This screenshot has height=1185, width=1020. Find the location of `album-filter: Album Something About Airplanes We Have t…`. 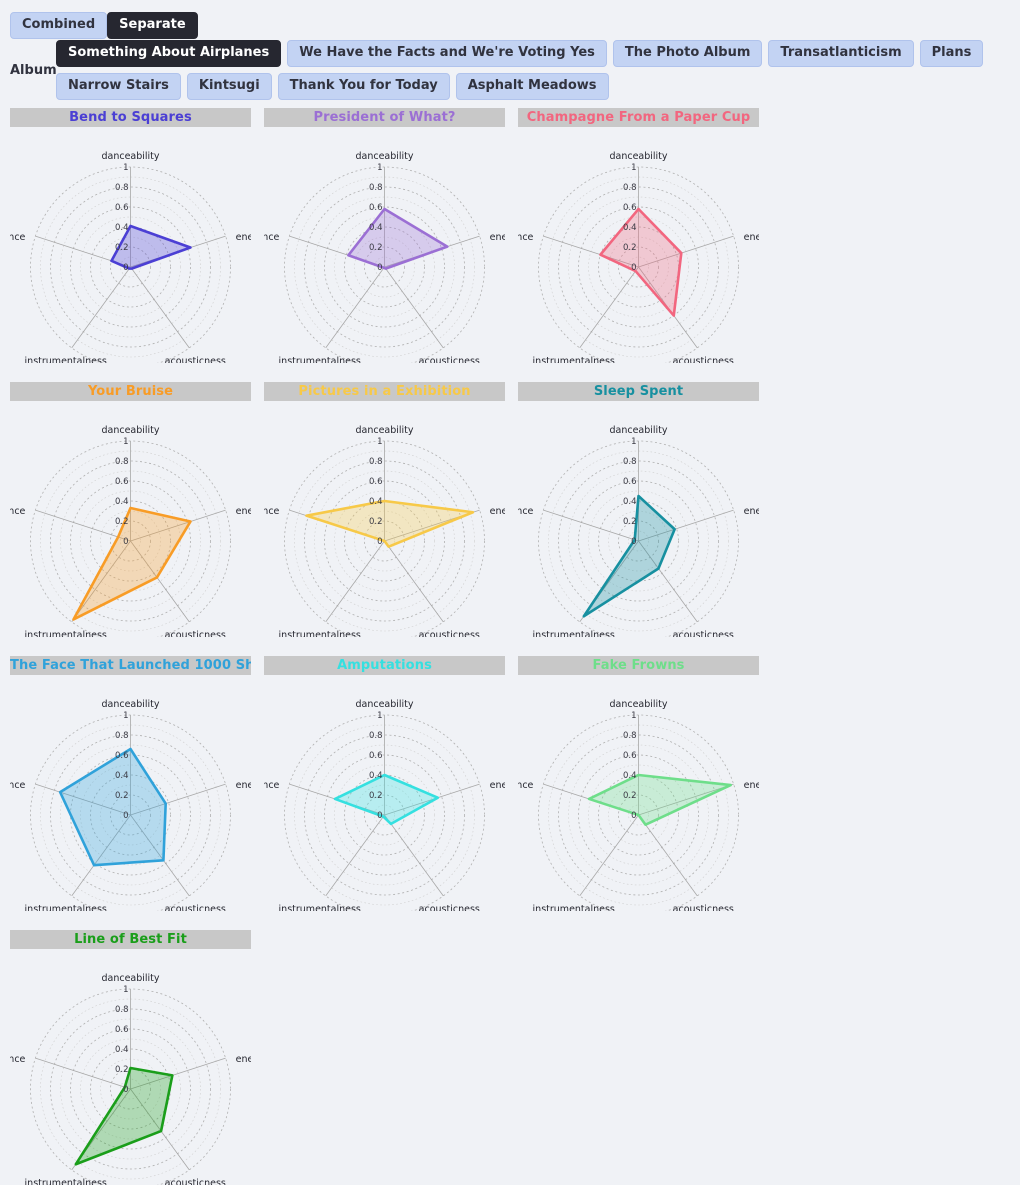

album-filter: Album Something About Airplanes We Have t… is located at coordinates (515, 70).